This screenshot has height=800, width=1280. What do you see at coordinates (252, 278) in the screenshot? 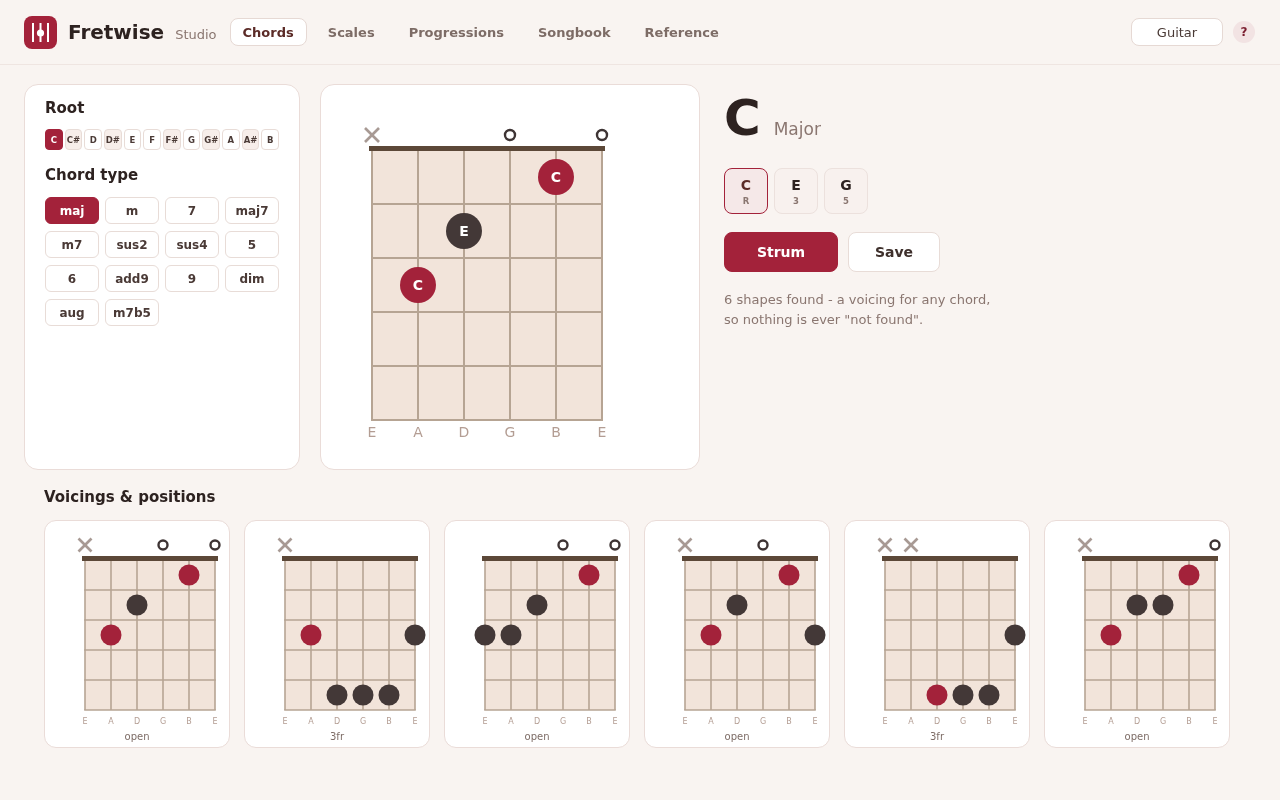
I see `chord-type-chip: dim` at bounding box center [252, 278].